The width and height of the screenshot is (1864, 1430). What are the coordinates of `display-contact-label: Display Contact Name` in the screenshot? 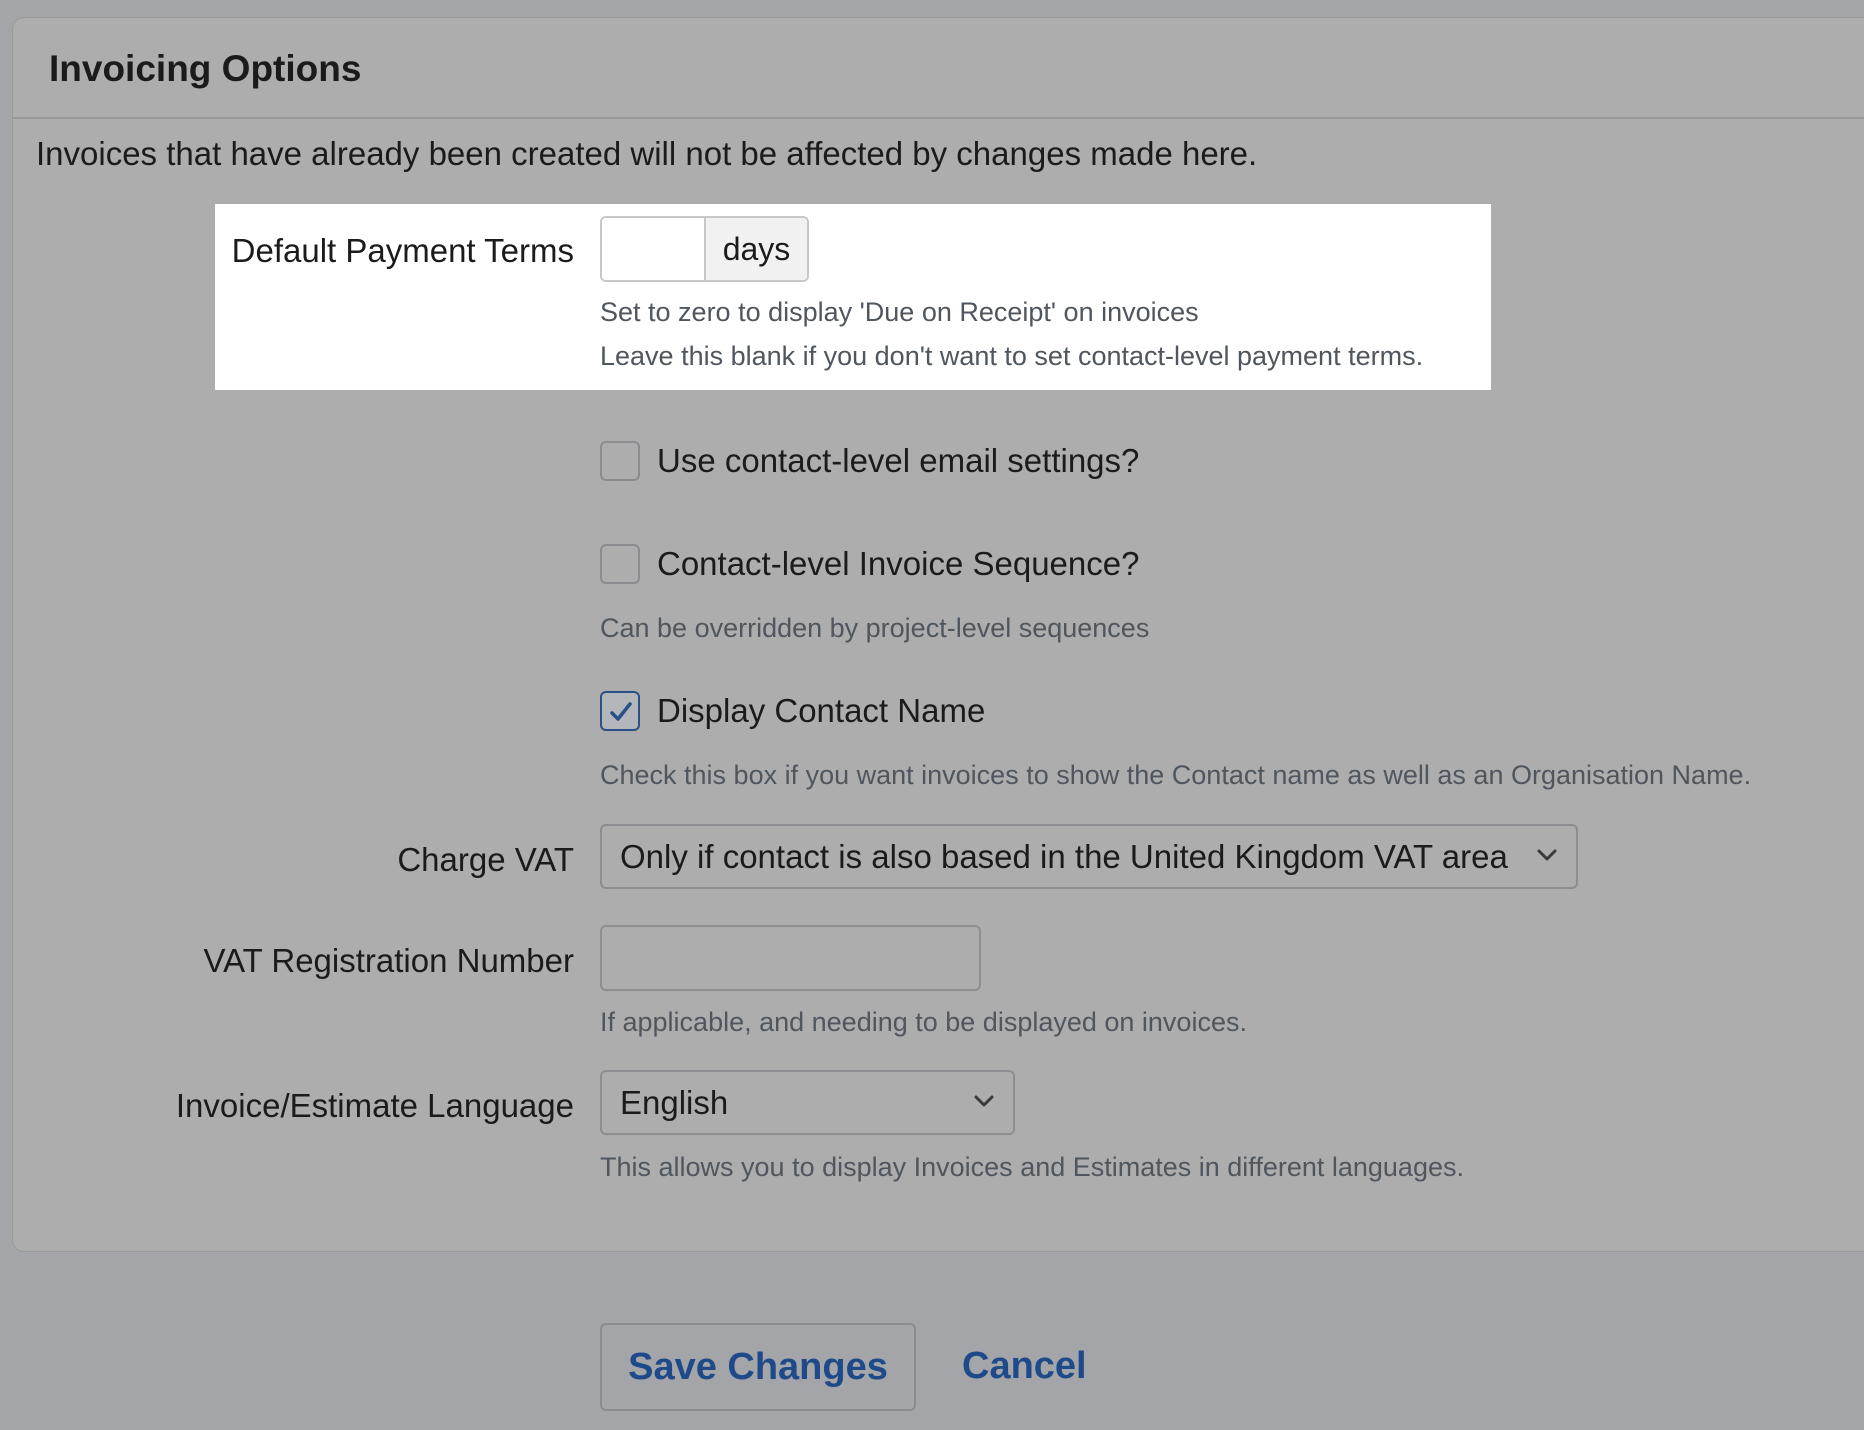 It's located at (821, 711).